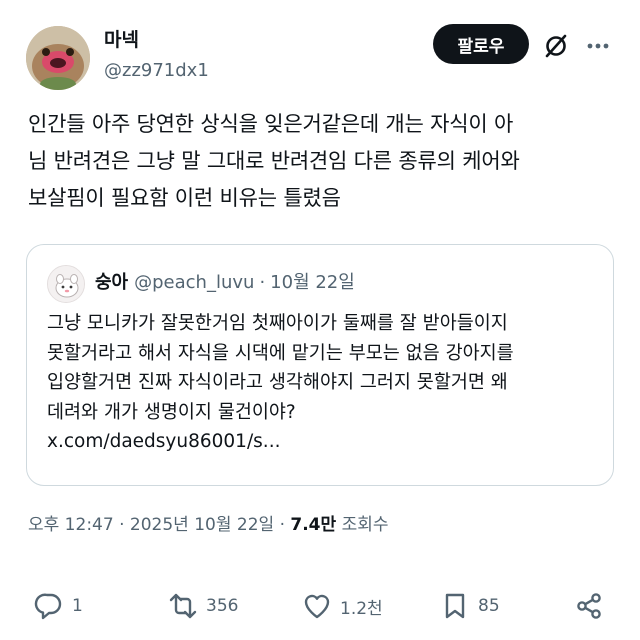  I want to click on retweet-count: 356, so click(222, 606).